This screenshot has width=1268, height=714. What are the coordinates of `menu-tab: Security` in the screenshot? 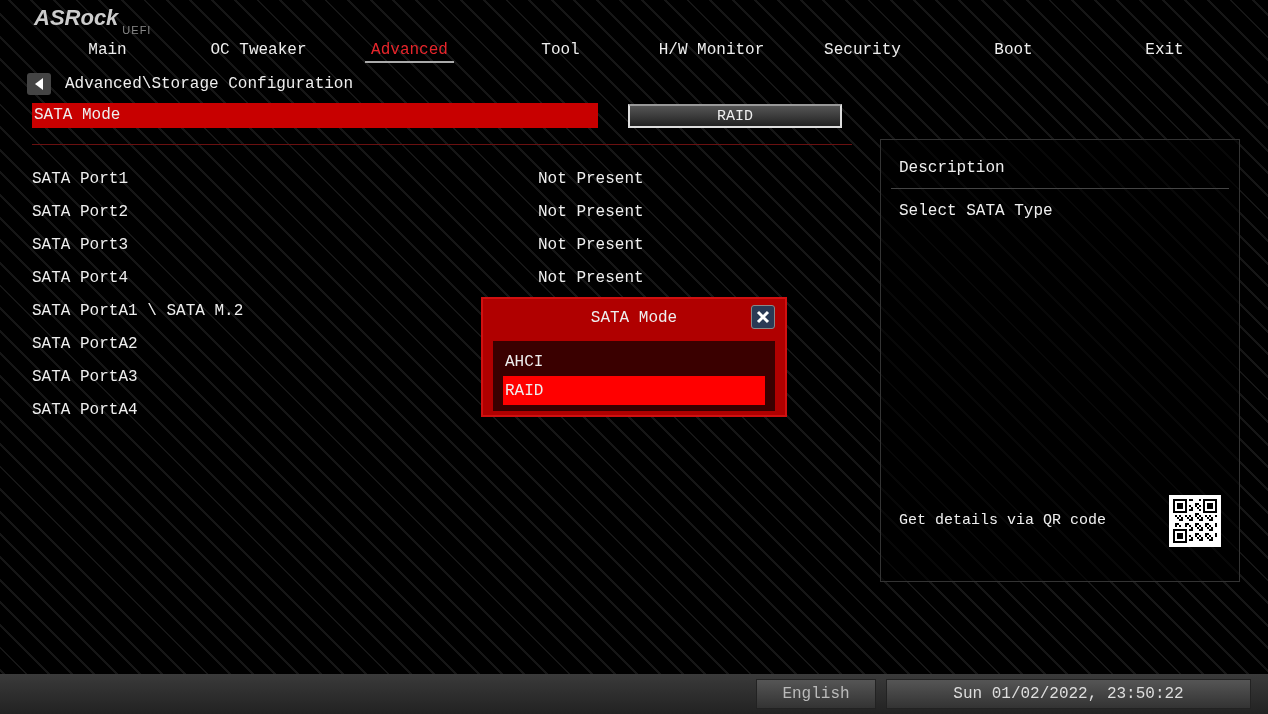 It's located at (862, 50).